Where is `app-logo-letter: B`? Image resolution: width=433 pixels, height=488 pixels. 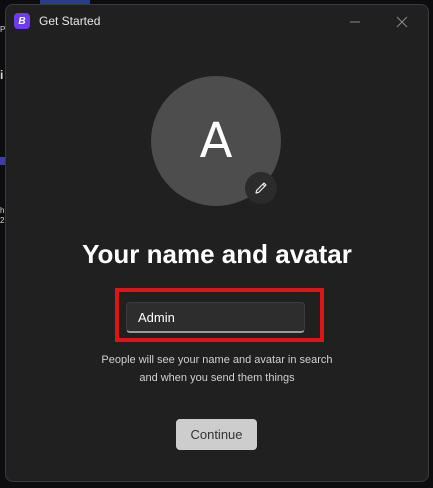
app-logo-letter: B is located at coordinates (22, 21).